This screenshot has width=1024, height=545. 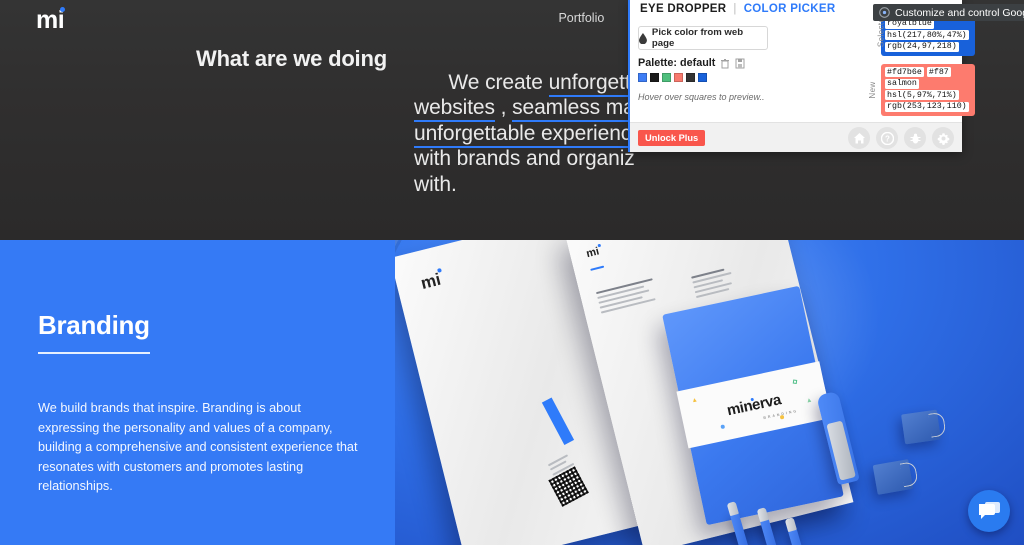 I want to click on letter-logo: mi, so click(x=593, y=252).